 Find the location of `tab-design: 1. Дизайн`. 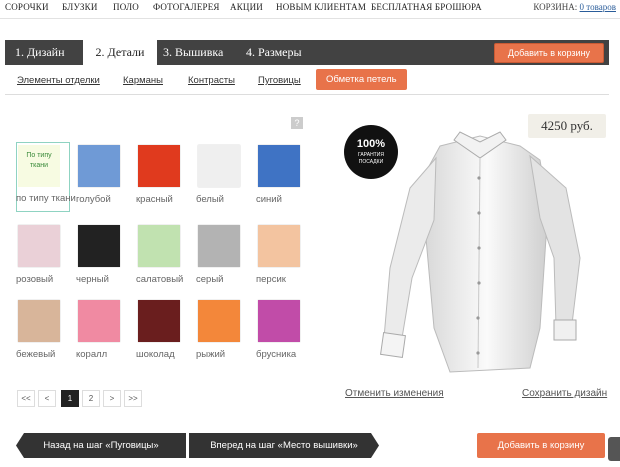

tab-design: 1. Дизайн is located at coordinates (40, 52).